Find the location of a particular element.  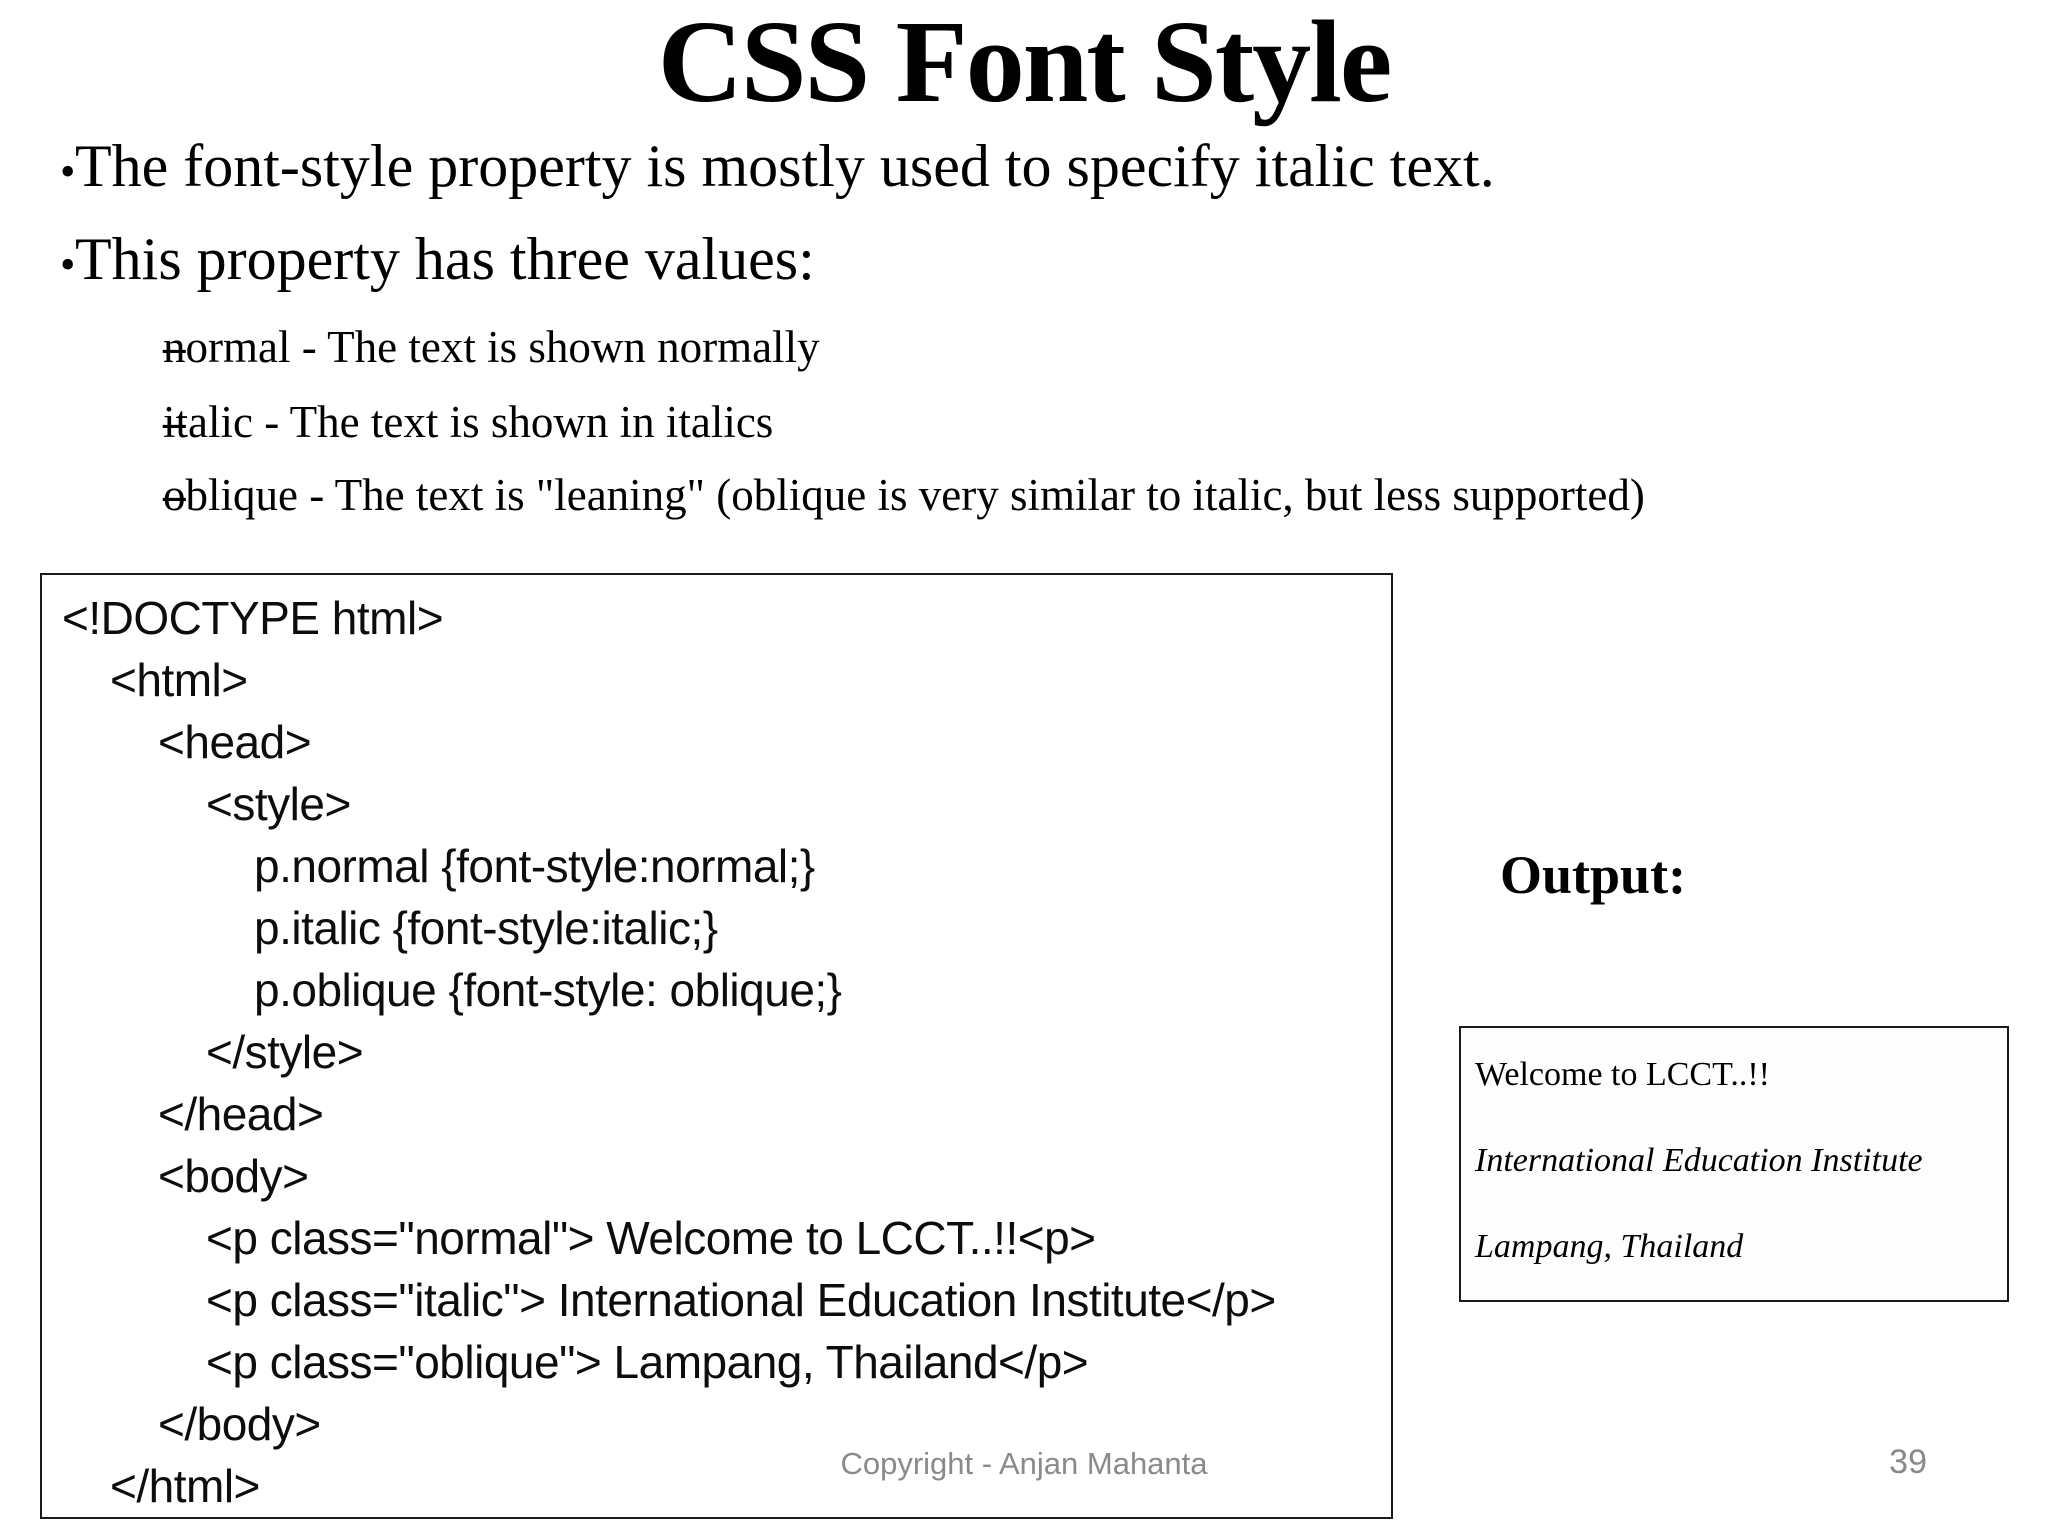

sub-bullet-text: italic - The text is shown in italics is located at coordinates (468, 422).